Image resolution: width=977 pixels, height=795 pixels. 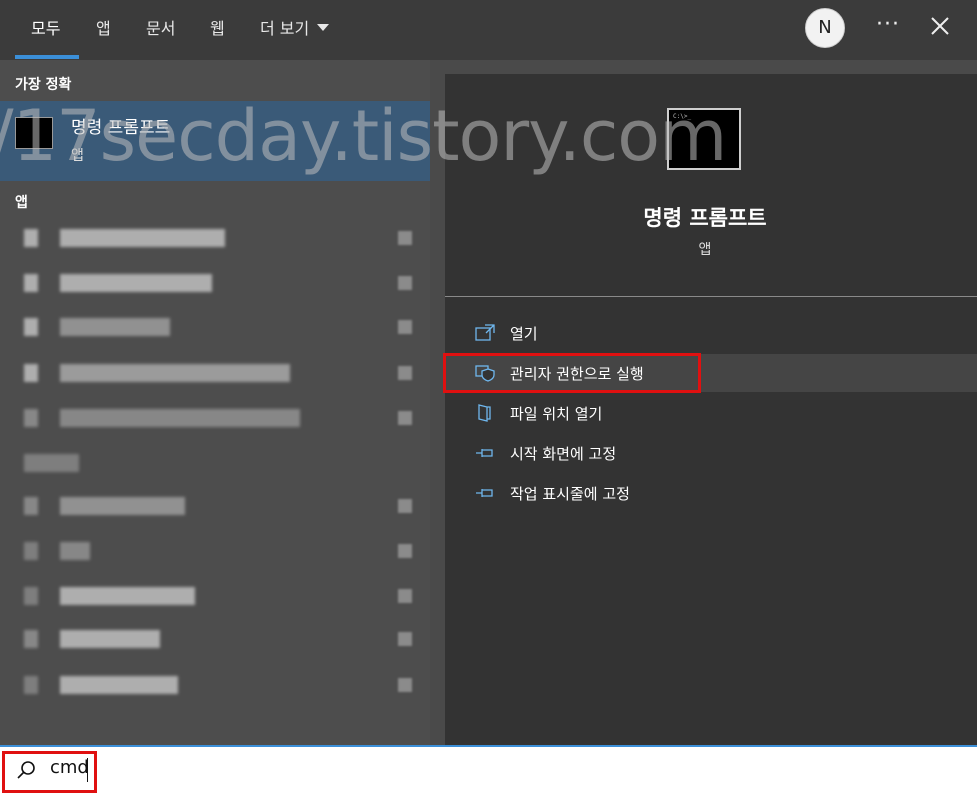 I want to click on apps-heading: 앱, so click(x=21, y=203).